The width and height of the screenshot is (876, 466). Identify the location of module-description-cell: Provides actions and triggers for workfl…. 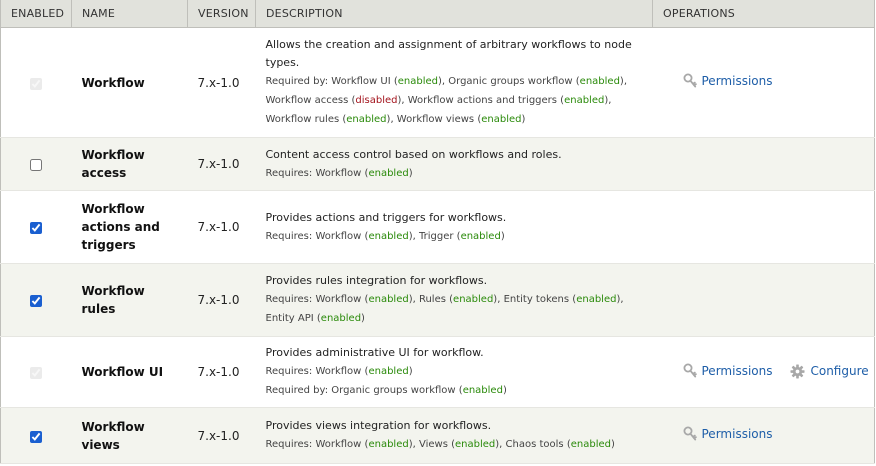
(454, 227).